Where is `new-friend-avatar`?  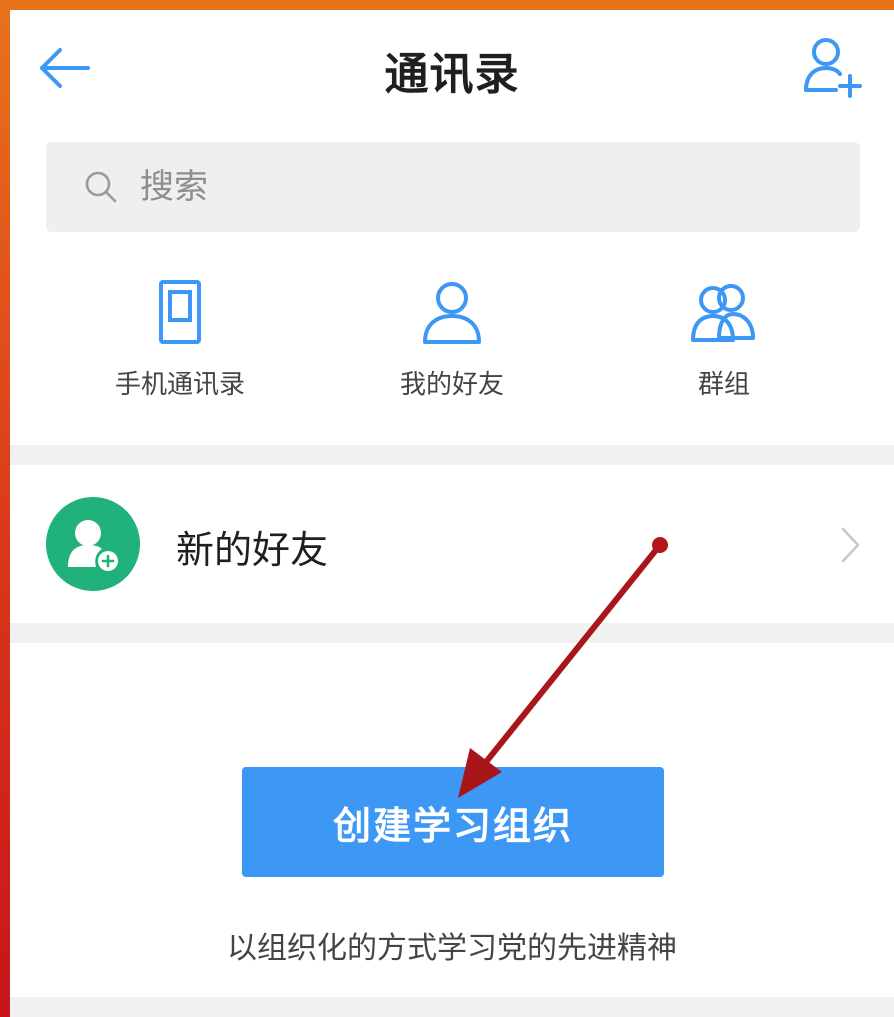 new-friend-avatar is located at coordinates (93, 544).